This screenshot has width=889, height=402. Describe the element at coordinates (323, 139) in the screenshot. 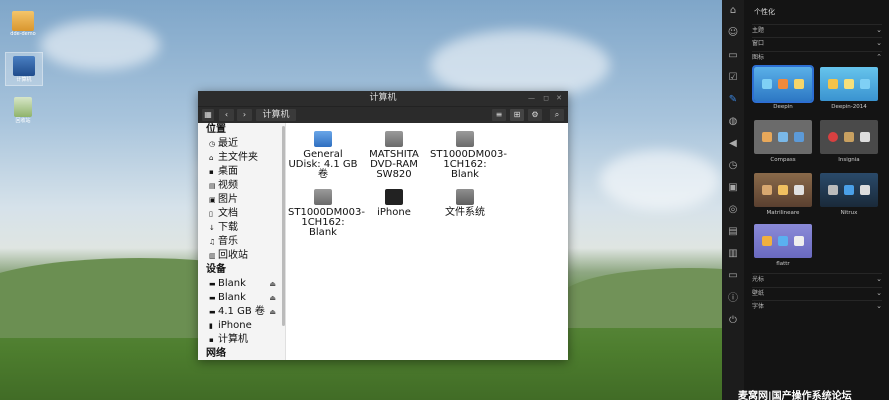

I see `usb-drive-icon` at that location.